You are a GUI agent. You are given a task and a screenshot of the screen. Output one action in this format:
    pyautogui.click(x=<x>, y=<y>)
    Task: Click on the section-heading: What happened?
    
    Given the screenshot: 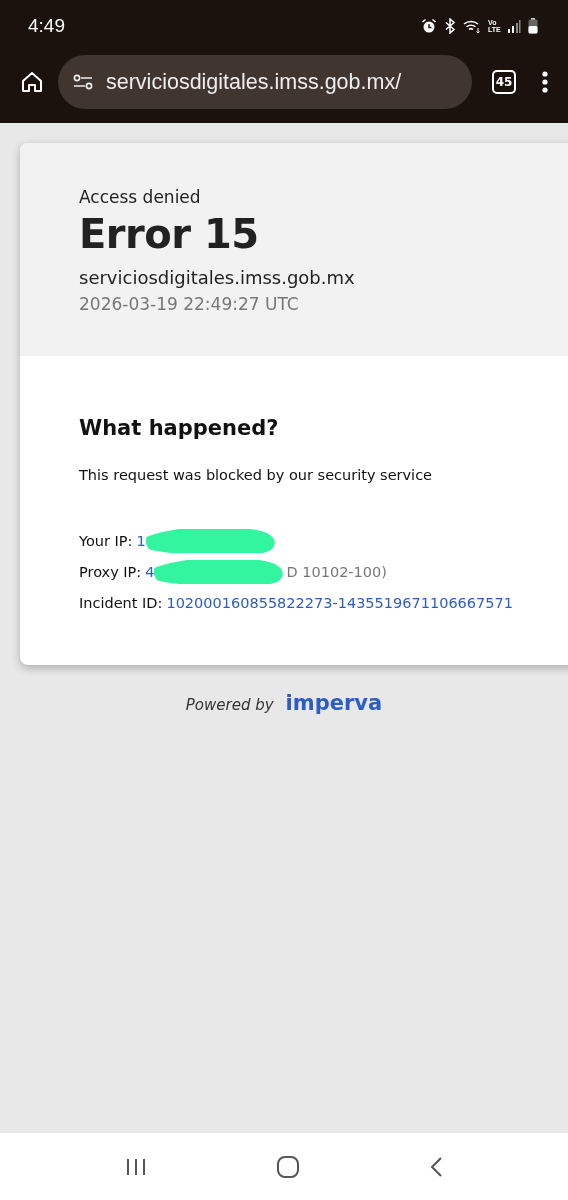 What is the action you would take?
    pyautogui.click(x=179, y=428)
    